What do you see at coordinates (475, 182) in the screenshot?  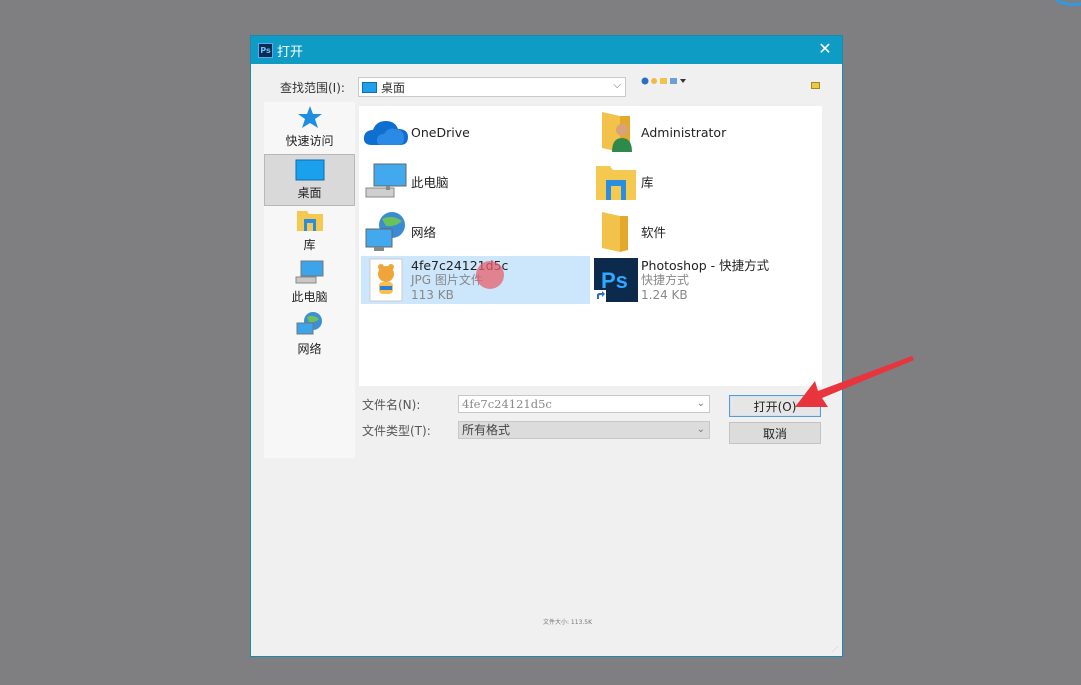 I see `file-item-this-pc: 此电脑` at bounding box center [475, 182].